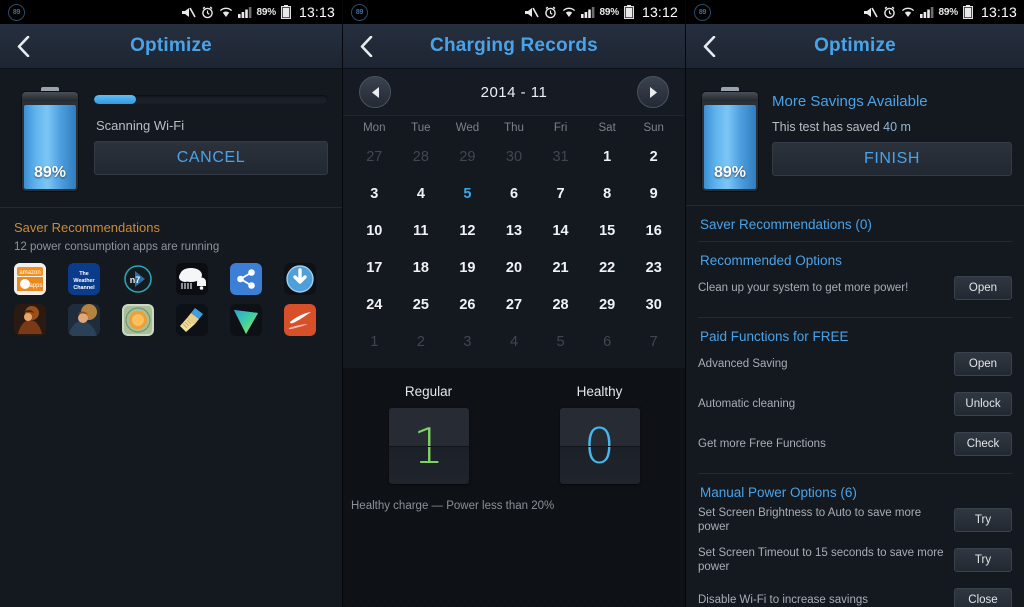  Describe the element at coordinates (653, 193) in the screenshot. I see `calendar-day: 9` at that location.